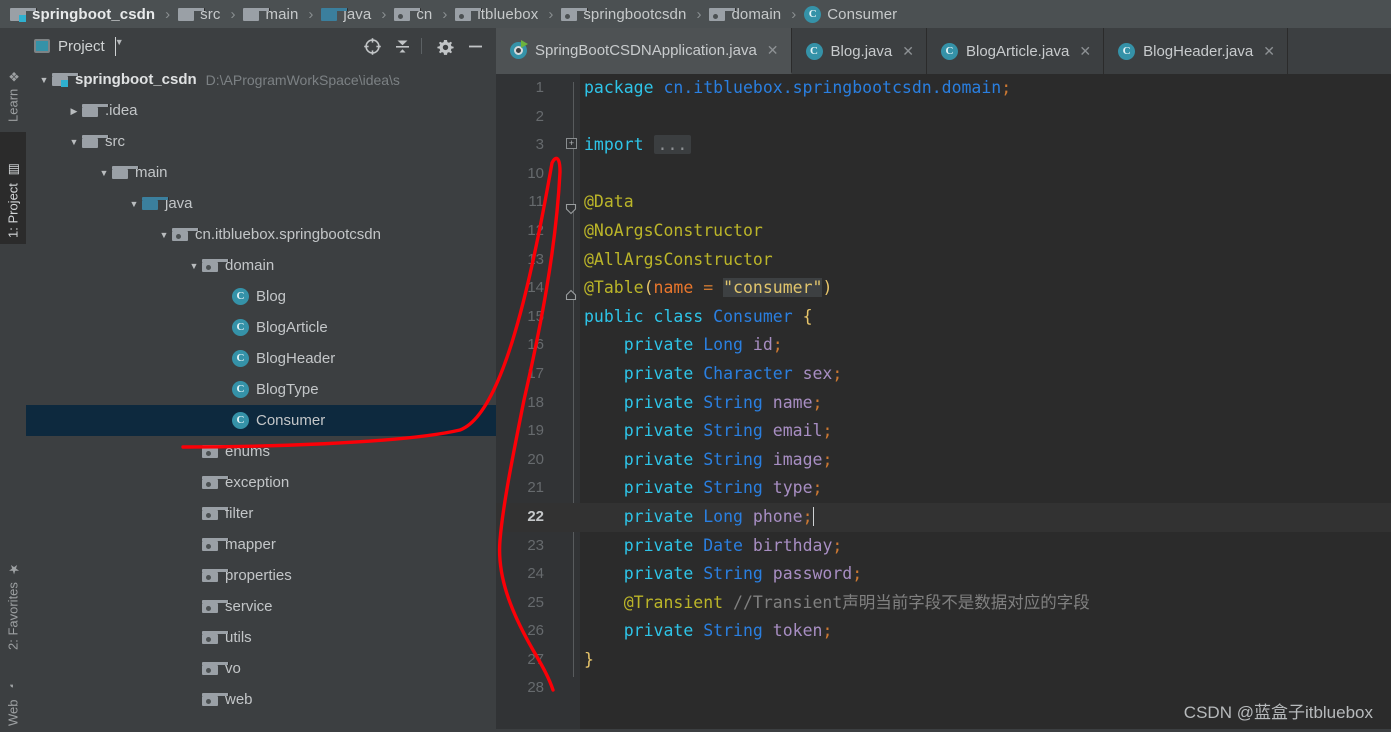  Describe the element at coordinates (261, 420) in the screenshot. I see `tree-node-consumer: C Consumer` at that location.